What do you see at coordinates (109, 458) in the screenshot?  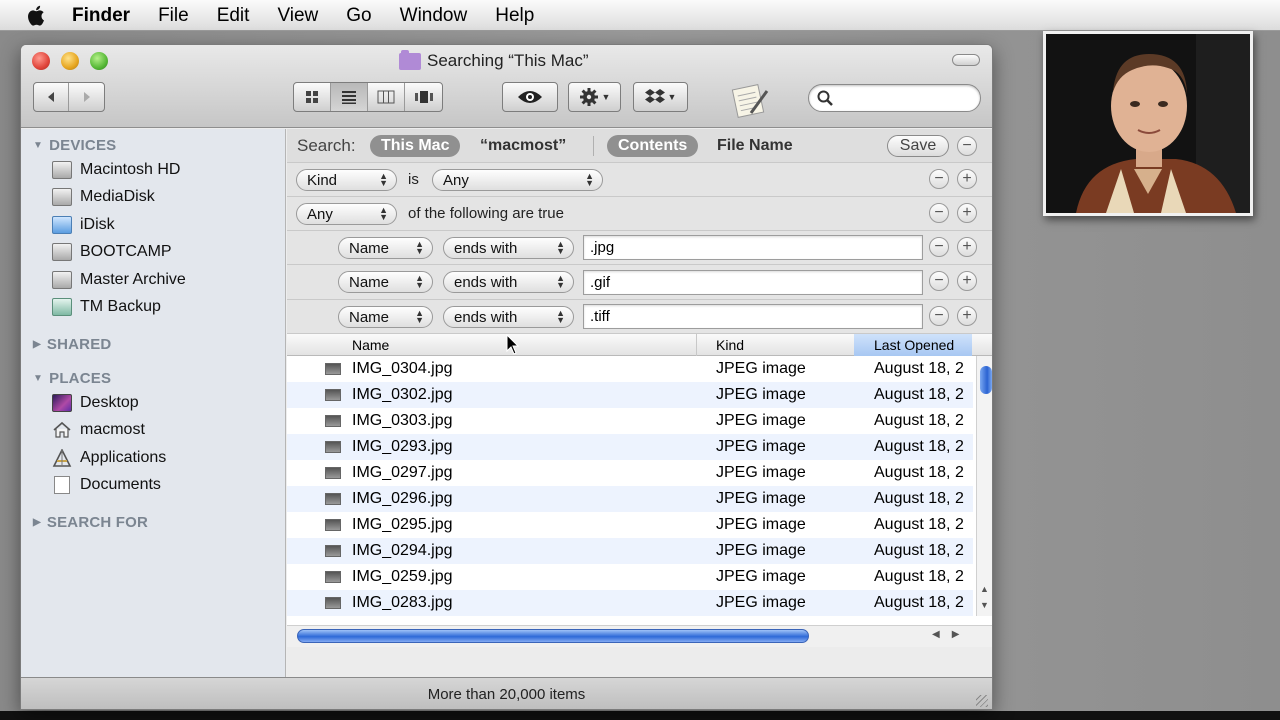 I see `sidebar-item-applications: Applications` at bounding box center [109, 458].